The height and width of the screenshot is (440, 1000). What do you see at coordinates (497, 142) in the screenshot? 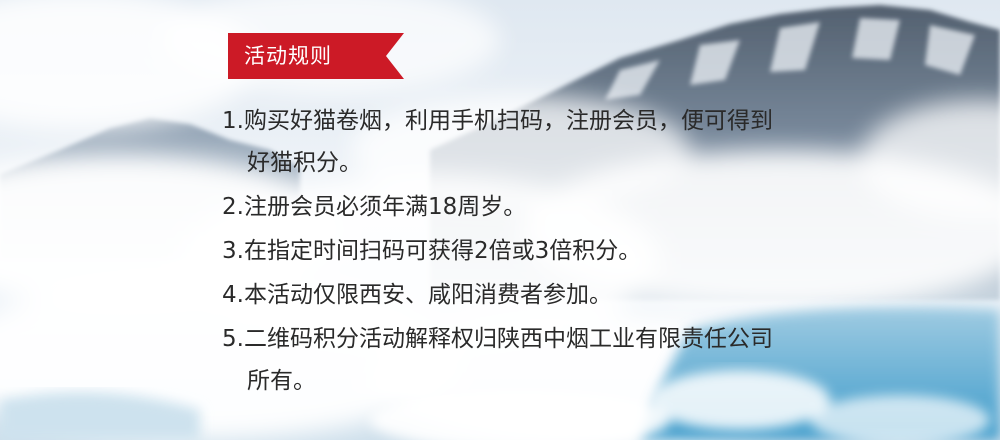
I see `rule-item-1: 1.购买好猫卷烟，利用手机扫码，注册会员，便可得到好猫积分。` at bounding box center [497, 142].